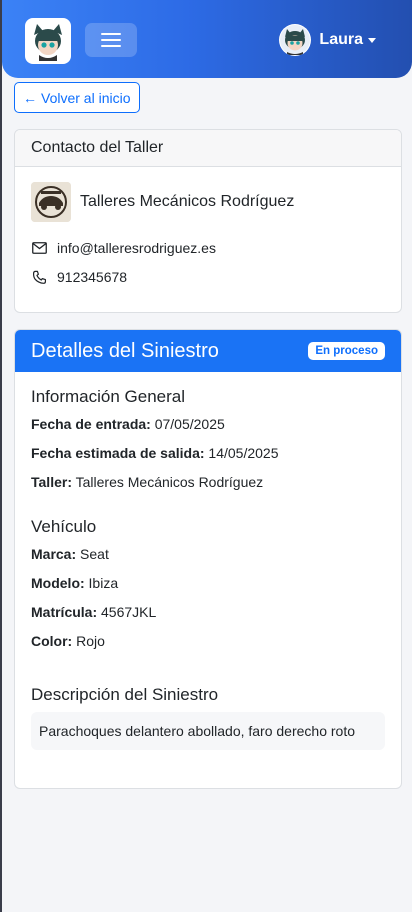  I want to click on email-line: info@talleresrodriguez.es, so click(123, 248).